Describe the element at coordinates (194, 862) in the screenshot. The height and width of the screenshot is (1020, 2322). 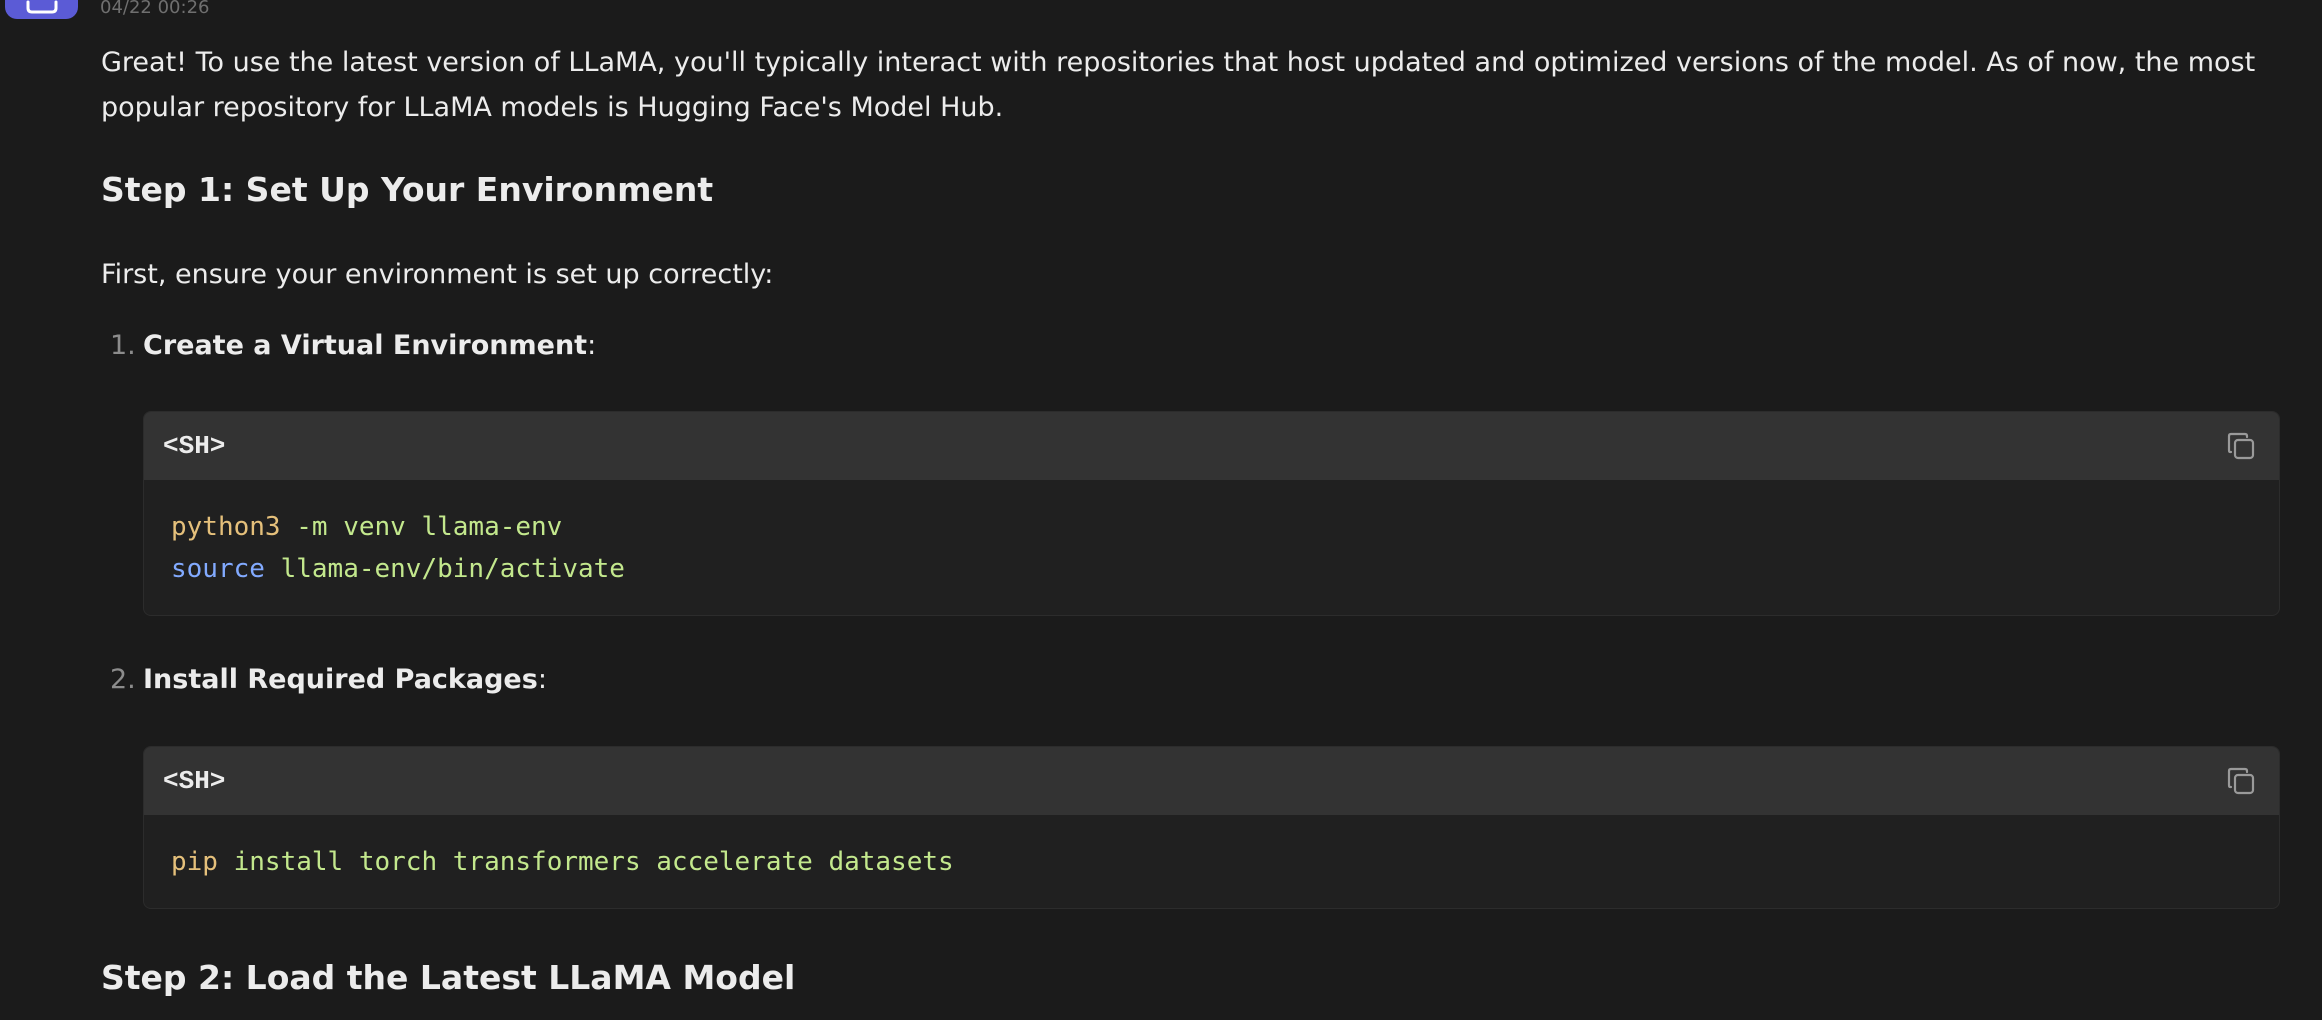
I see `code-token-command: pip` at that location.